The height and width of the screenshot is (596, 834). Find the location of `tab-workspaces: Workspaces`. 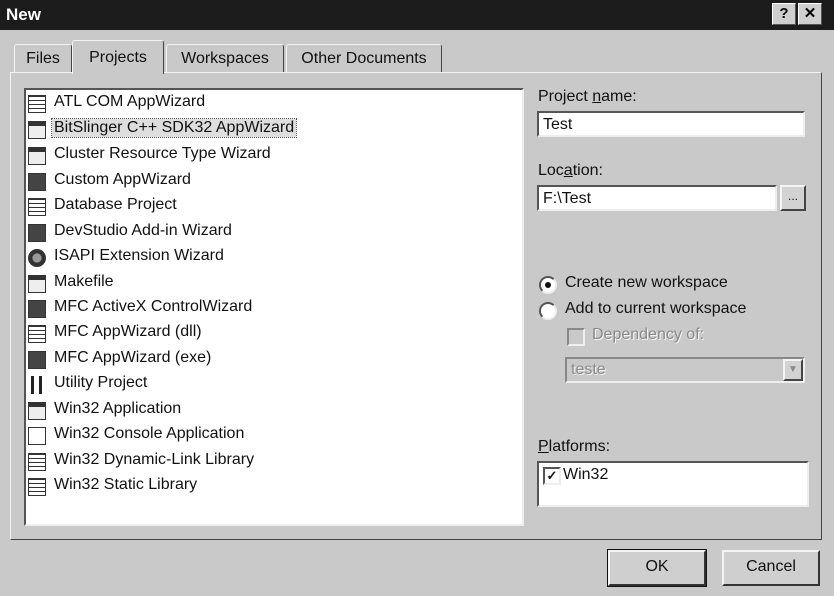

tab-workspaces: Workspaces is located at coordinates (225, 58).